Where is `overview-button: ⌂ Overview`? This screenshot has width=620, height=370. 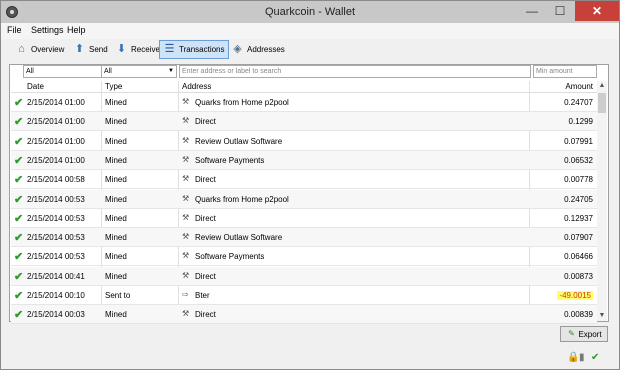
overview-button: ⌂ Overview is located at coordinates (39, 49).